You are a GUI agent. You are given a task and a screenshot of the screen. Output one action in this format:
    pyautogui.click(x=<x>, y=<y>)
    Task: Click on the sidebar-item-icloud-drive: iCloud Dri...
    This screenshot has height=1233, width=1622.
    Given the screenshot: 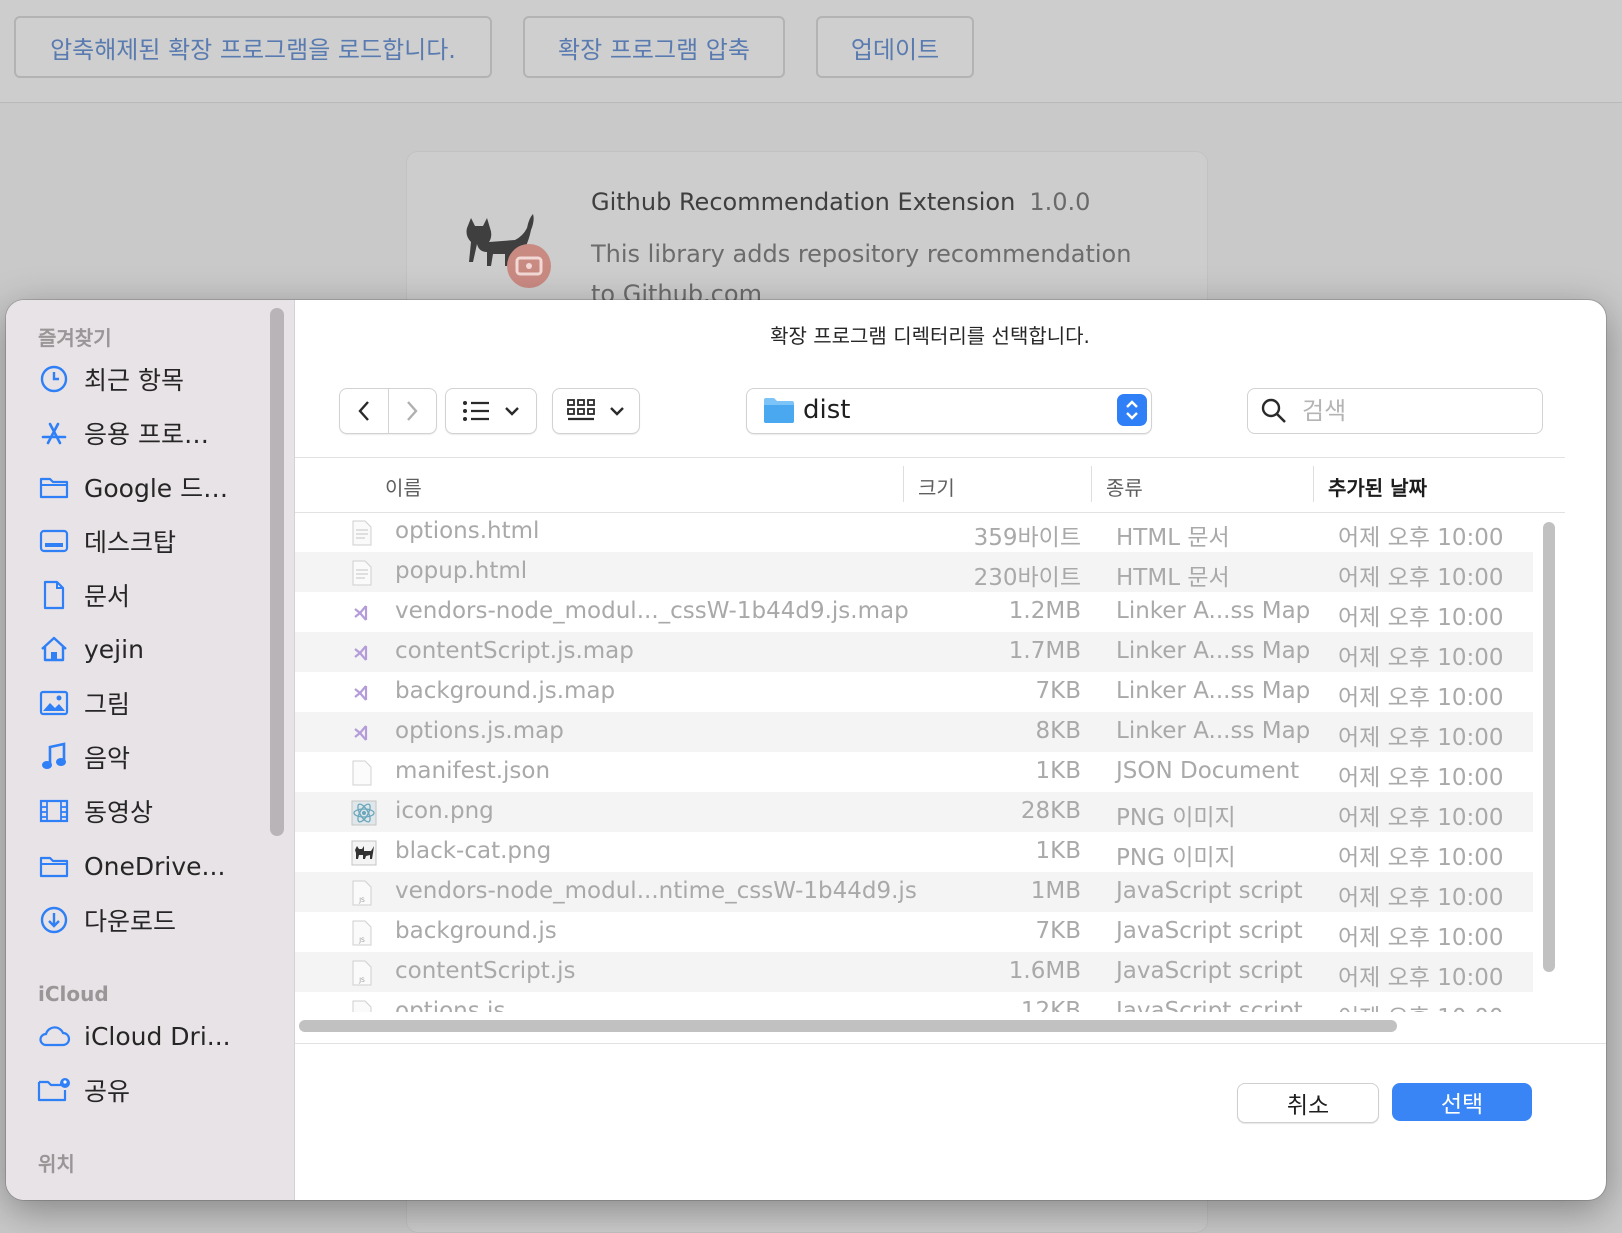 What is the action you would take?
    pyautogui.click(x=151, y=1036)
    